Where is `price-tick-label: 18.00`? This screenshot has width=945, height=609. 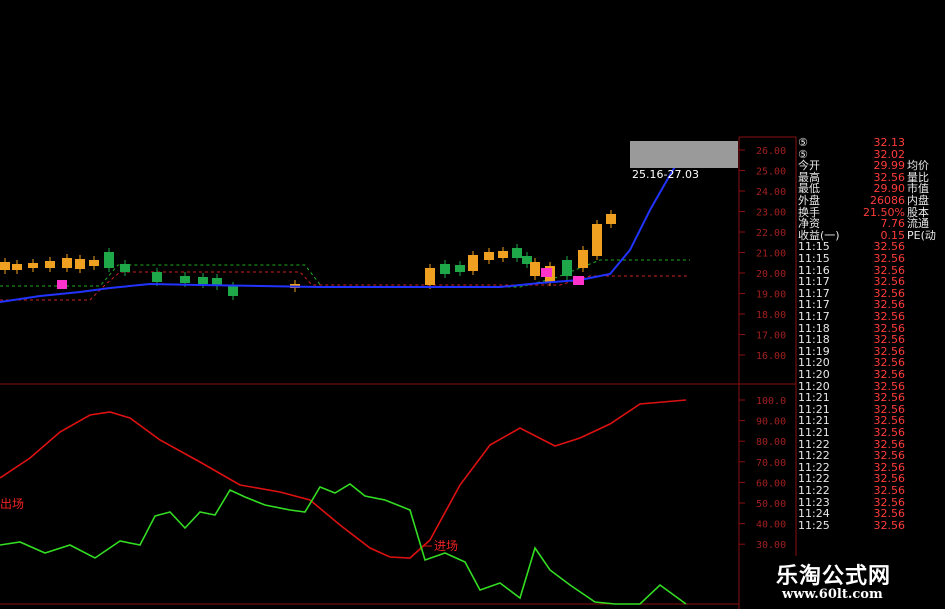 price-tick-label: 18.00 is located at coordinates (771, 315).